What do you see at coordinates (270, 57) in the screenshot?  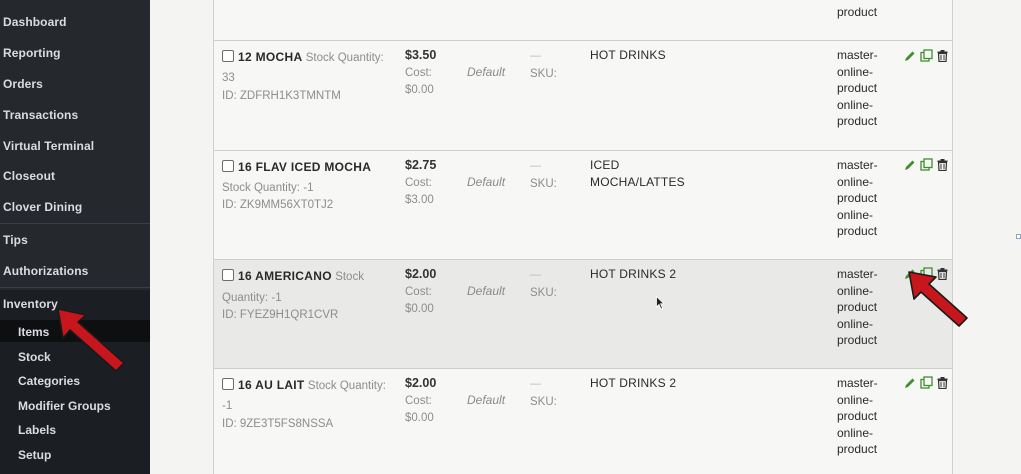 I see `item-name: 12 MOCHA` at bounding box center [270, 57].